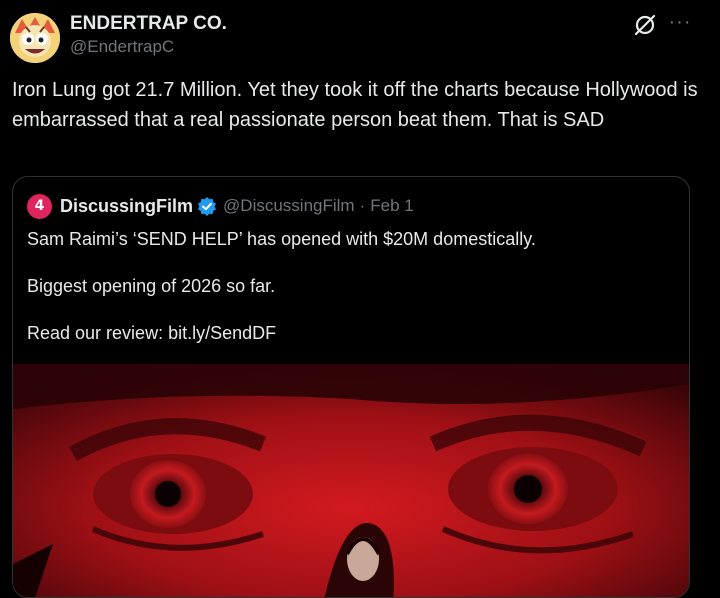  Describe the element at coordinates (151, 286) in the screenshot. I see `quoted-tweet-line-2: Biggest opening of 2026 so far.` at that location.